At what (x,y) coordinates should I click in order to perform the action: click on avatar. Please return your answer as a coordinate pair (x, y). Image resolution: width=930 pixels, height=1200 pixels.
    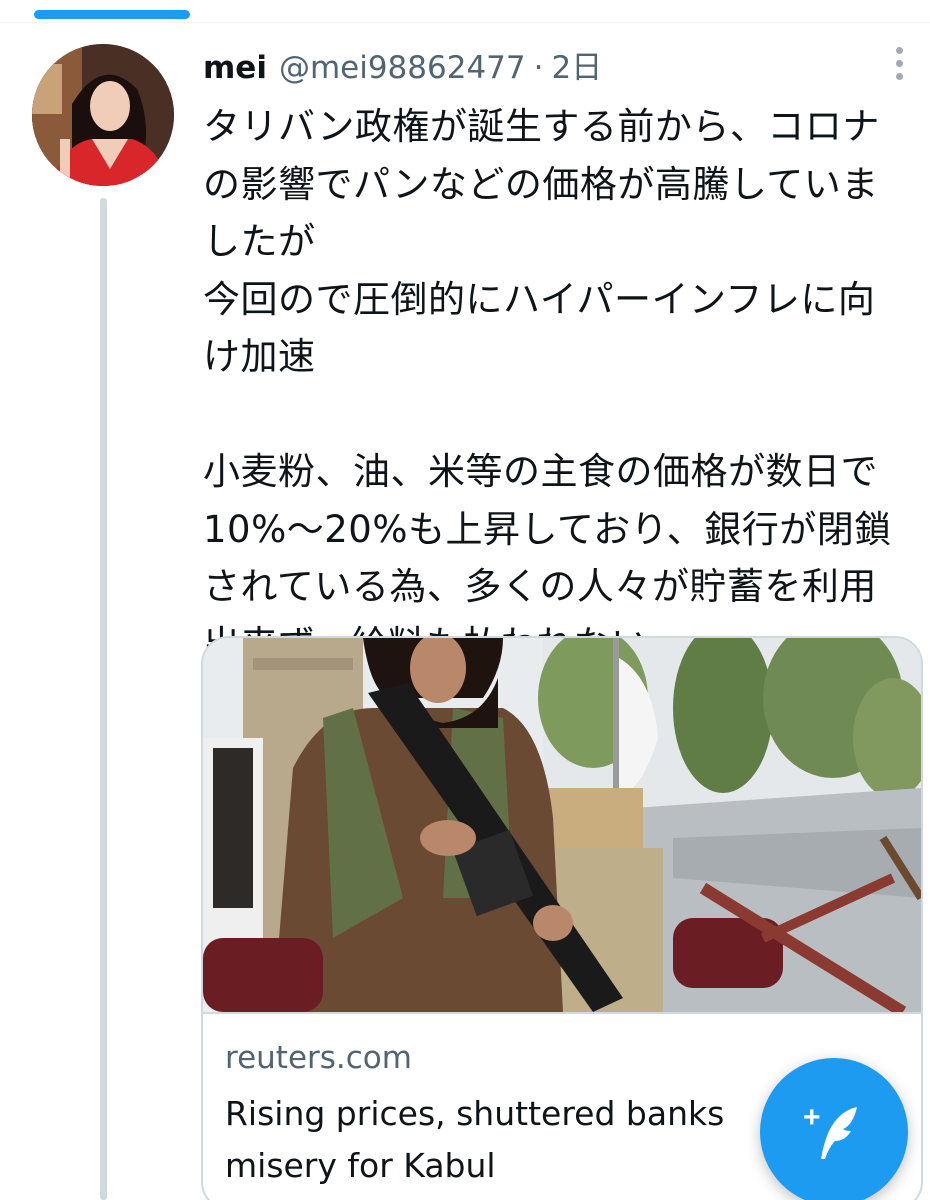
    Looking at the image, I should click on (103, 115).